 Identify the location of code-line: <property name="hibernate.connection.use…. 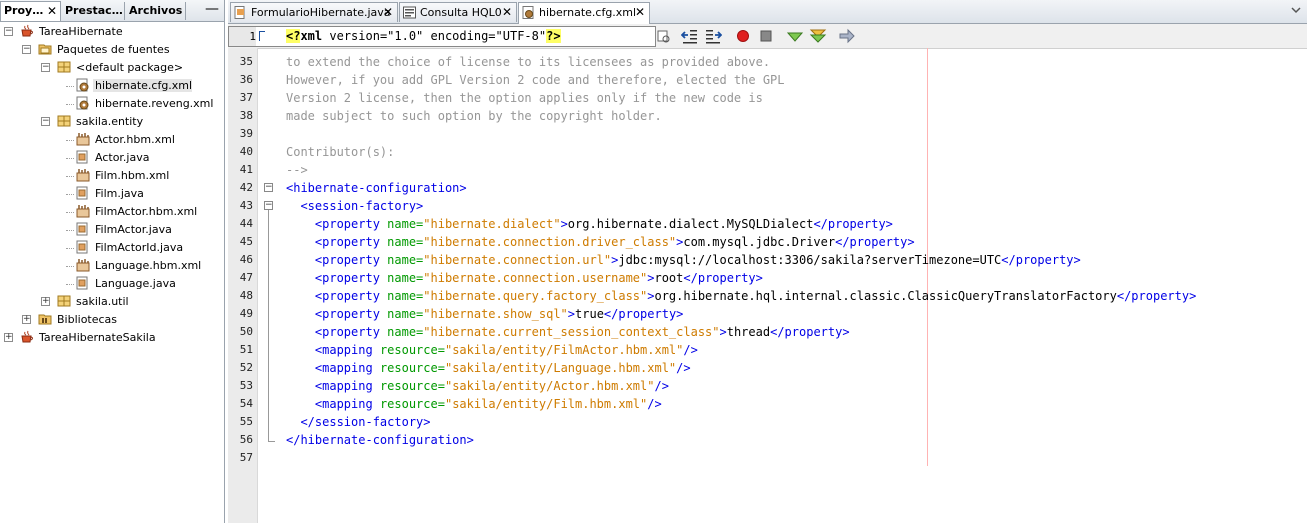
(524, 278).